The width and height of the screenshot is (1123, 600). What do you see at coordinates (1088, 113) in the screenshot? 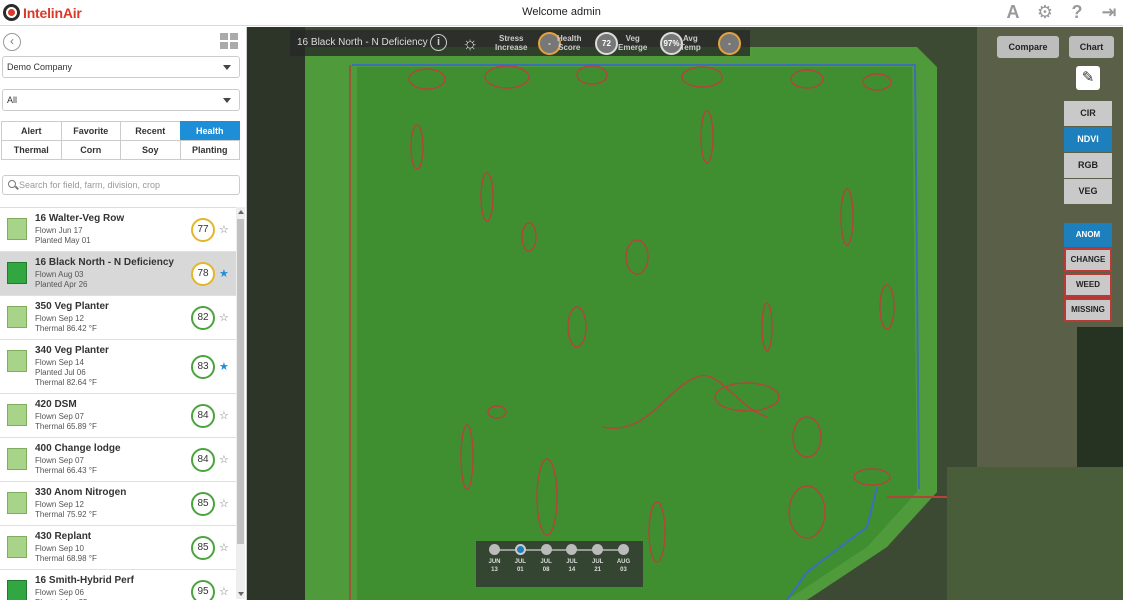
I see `layer-cir-button: CIR` at bounding box center [1088, 113].